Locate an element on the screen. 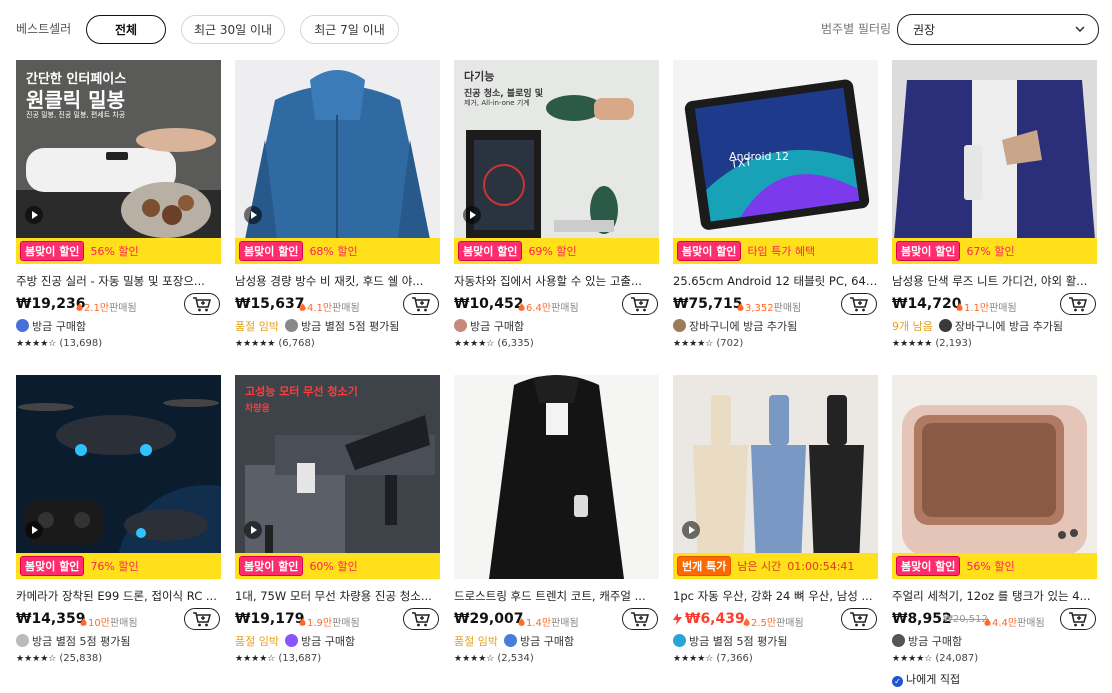 Image resolution: width=1112 pixels, height=693 pixels. sold-number: 1.1만 is located at coordinates (977, 308).